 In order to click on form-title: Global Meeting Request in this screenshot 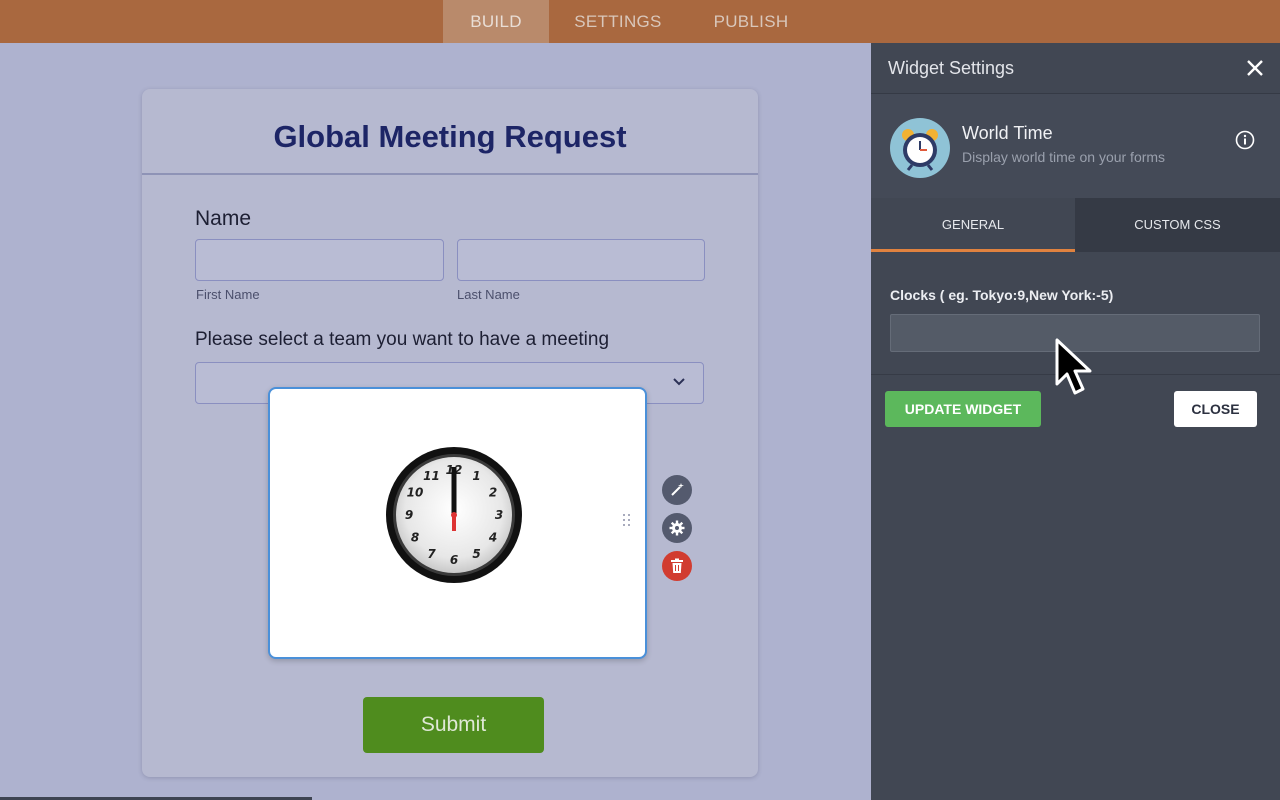, I will do `click(450, 132)`.